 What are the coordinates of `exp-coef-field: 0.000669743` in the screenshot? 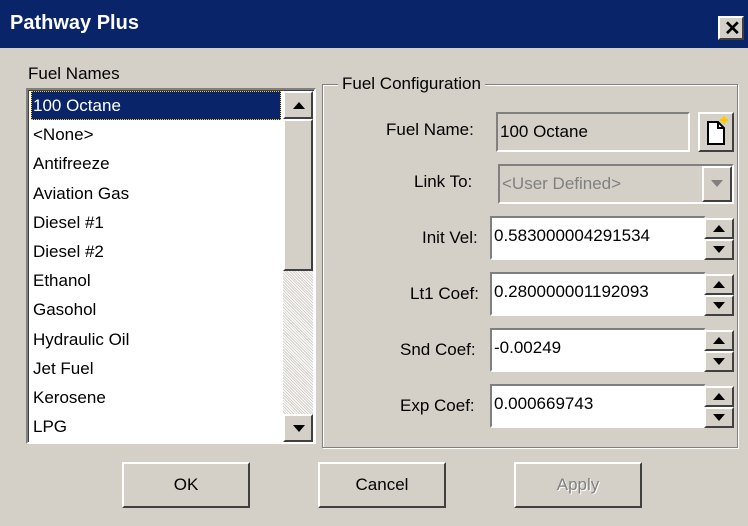 It's located at (598, 406).